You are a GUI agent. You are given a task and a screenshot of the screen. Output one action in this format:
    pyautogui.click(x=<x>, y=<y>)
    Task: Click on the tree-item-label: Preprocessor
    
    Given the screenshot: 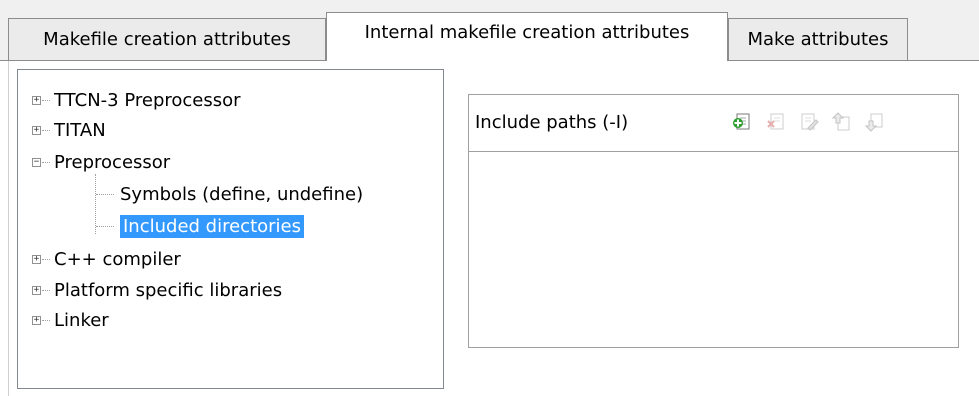 What is the action you would take?
    pyautogui.click(x=112, y=162)
    